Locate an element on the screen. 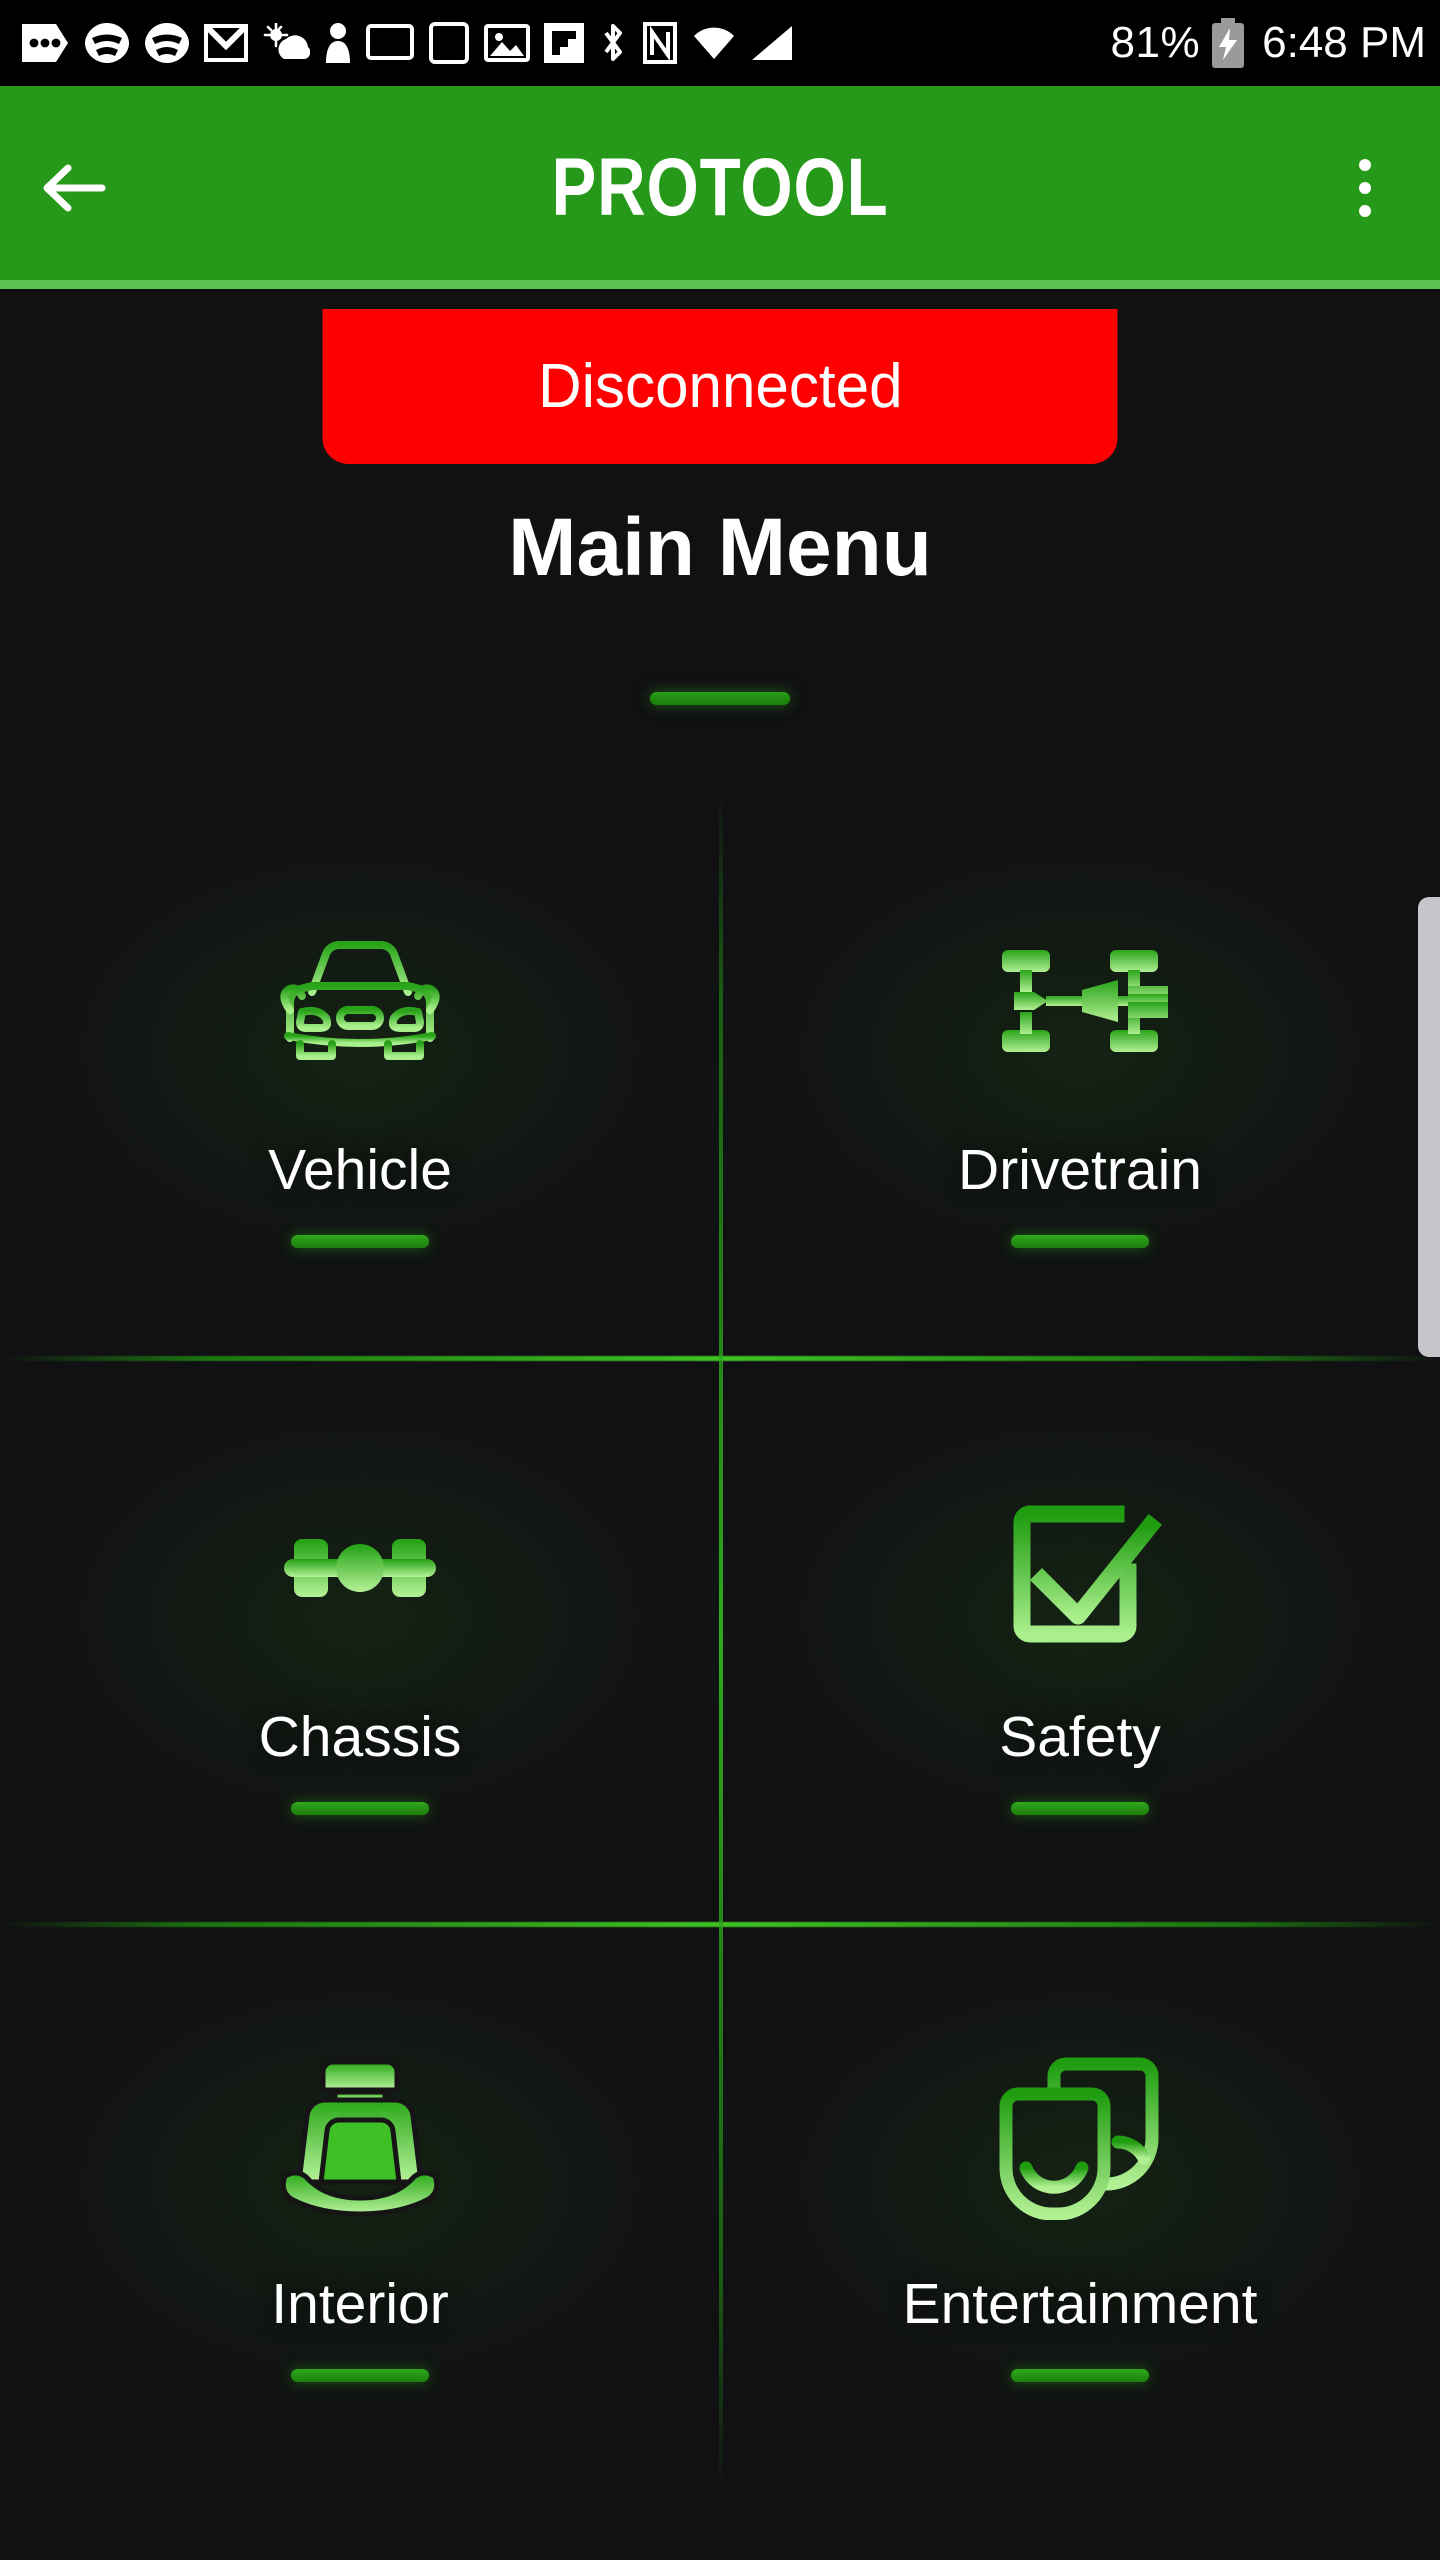 This screenshot has height=2560, width=1440. cell-signal-icon is located at coordinates (772, 43).